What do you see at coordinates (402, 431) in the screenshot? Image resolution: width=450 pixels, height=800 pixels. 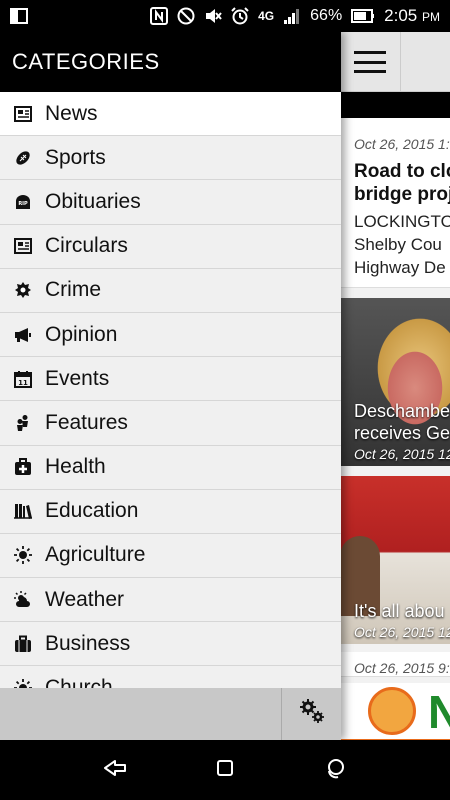 I see `article-caption: Deschambe receives Ge Oct 26, 2015 12` at bounding box center [402, 431].